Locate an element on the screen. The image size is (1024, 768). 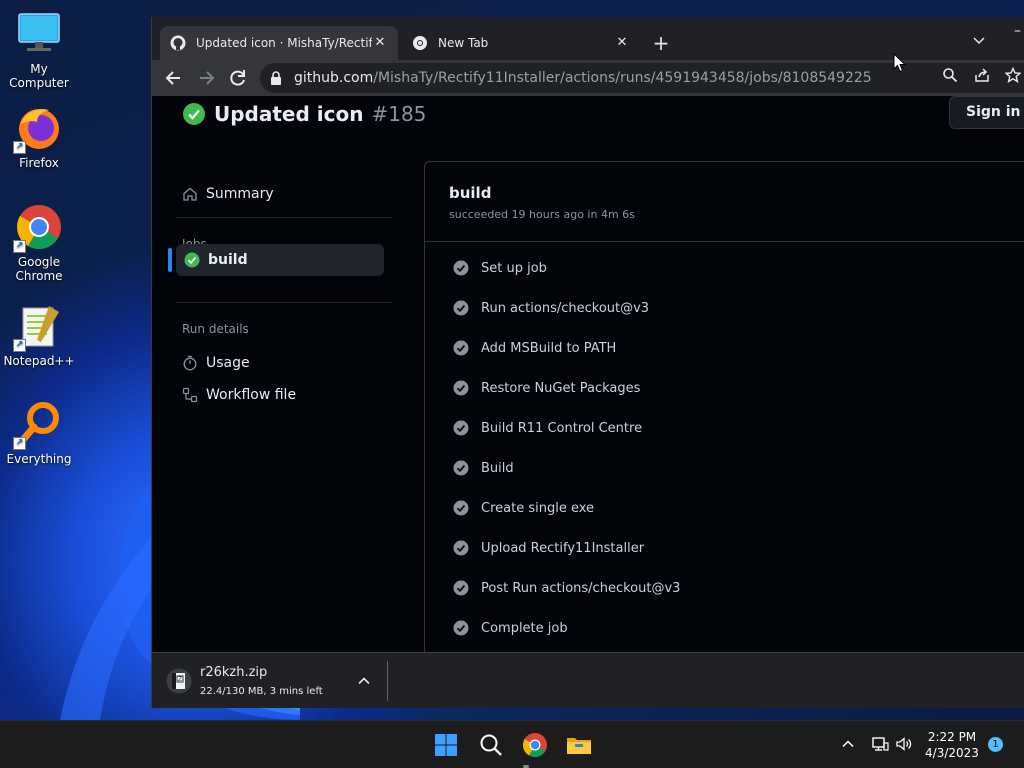
sidebar-item-workflow-file: Workflow file is located at coordinates (239, 395).